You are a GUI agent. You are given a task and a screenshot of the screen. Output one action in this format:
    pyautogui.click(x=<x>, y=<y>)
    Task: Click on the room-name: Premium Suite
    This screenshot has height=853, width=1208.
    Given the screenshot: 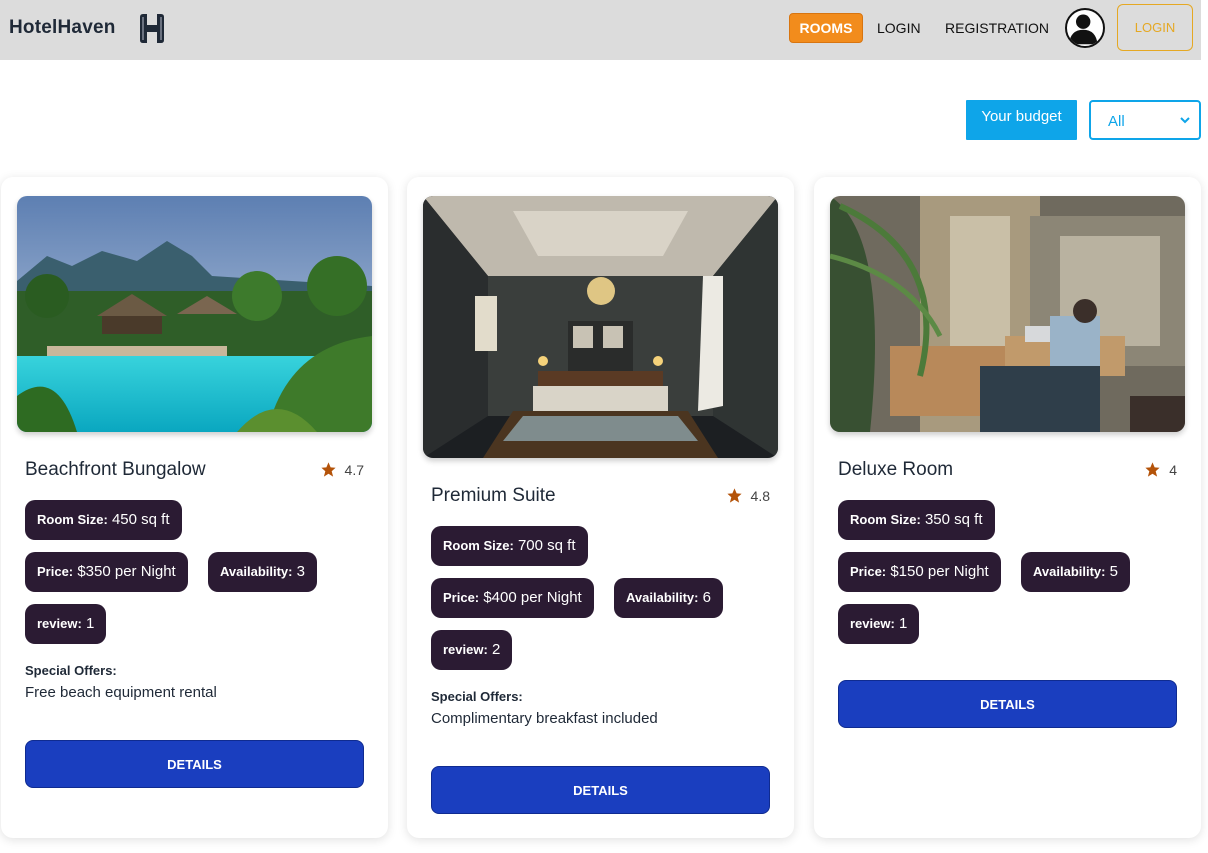 What is the action you would take?
    pyautogui.click(x=493, y=495)
    